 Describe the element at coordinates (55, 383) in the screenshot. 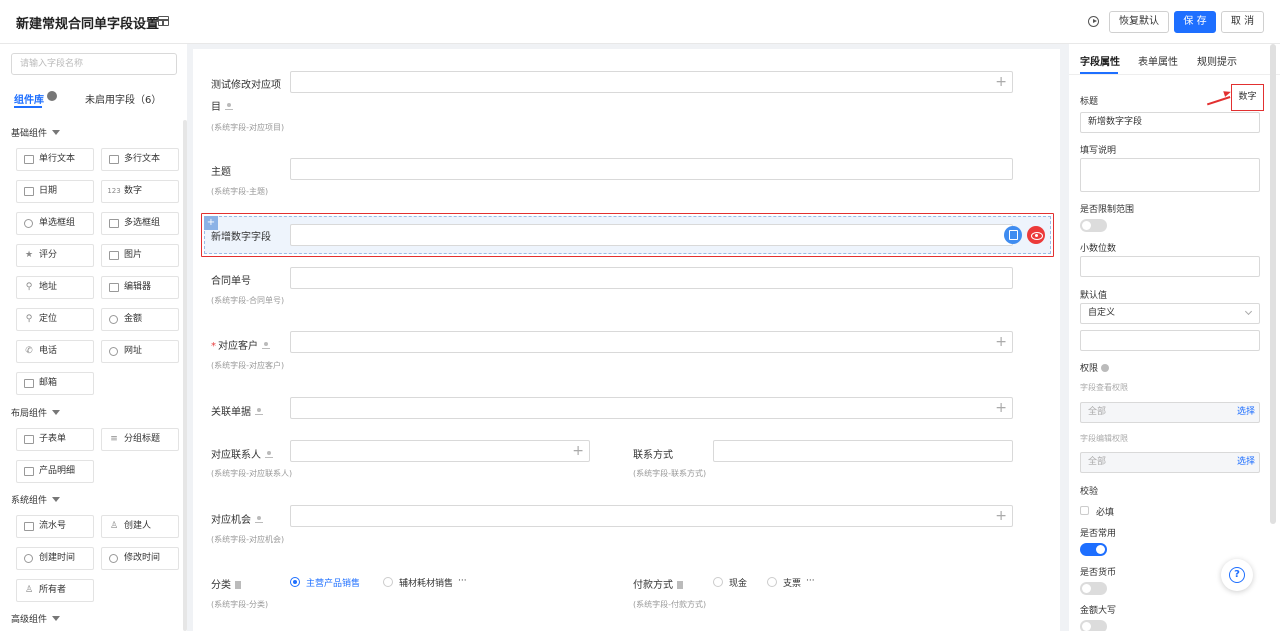

I see `component-button: 邮箱` at that location.